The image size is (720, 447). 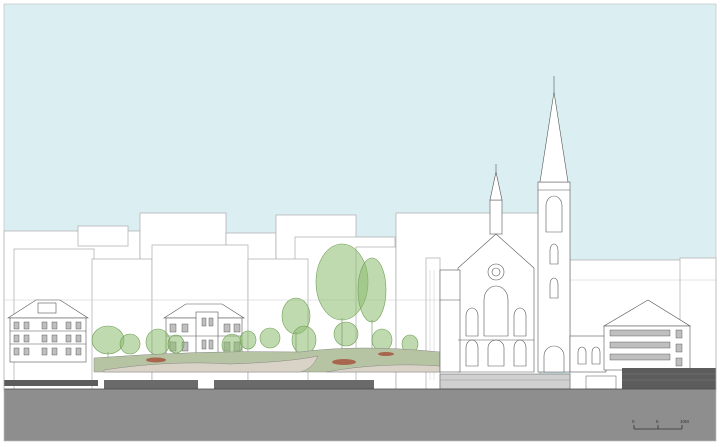 What do you see at coordinates (360, 415) in the screenshot?
I see `ground` at bounding box center [360, 415].